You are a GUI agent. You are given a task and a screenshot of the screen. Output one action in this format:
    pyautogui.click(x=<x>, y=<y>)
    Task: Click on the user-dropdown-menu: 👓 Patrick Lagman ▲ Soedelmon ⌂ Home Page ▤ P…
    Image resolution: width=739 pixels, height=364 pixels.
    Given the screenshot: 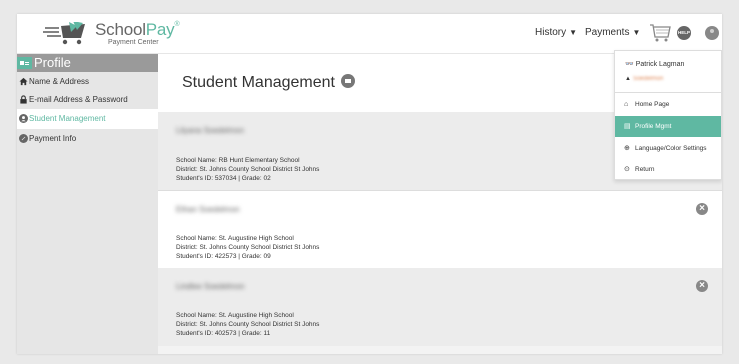 What is the action you would take?
    pyautogui.click(x=668, y=115)
    